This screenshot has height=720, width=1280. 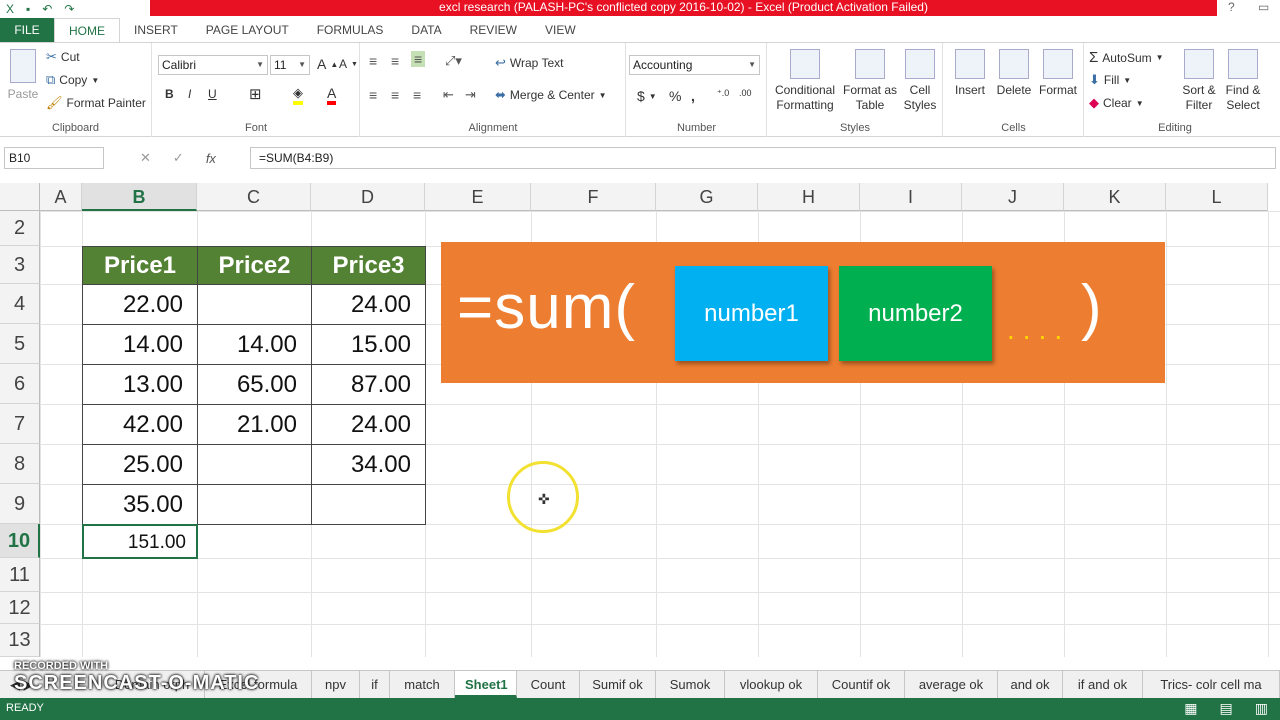 I want to click on sheet-tab: if, so click(x=375, y=684).